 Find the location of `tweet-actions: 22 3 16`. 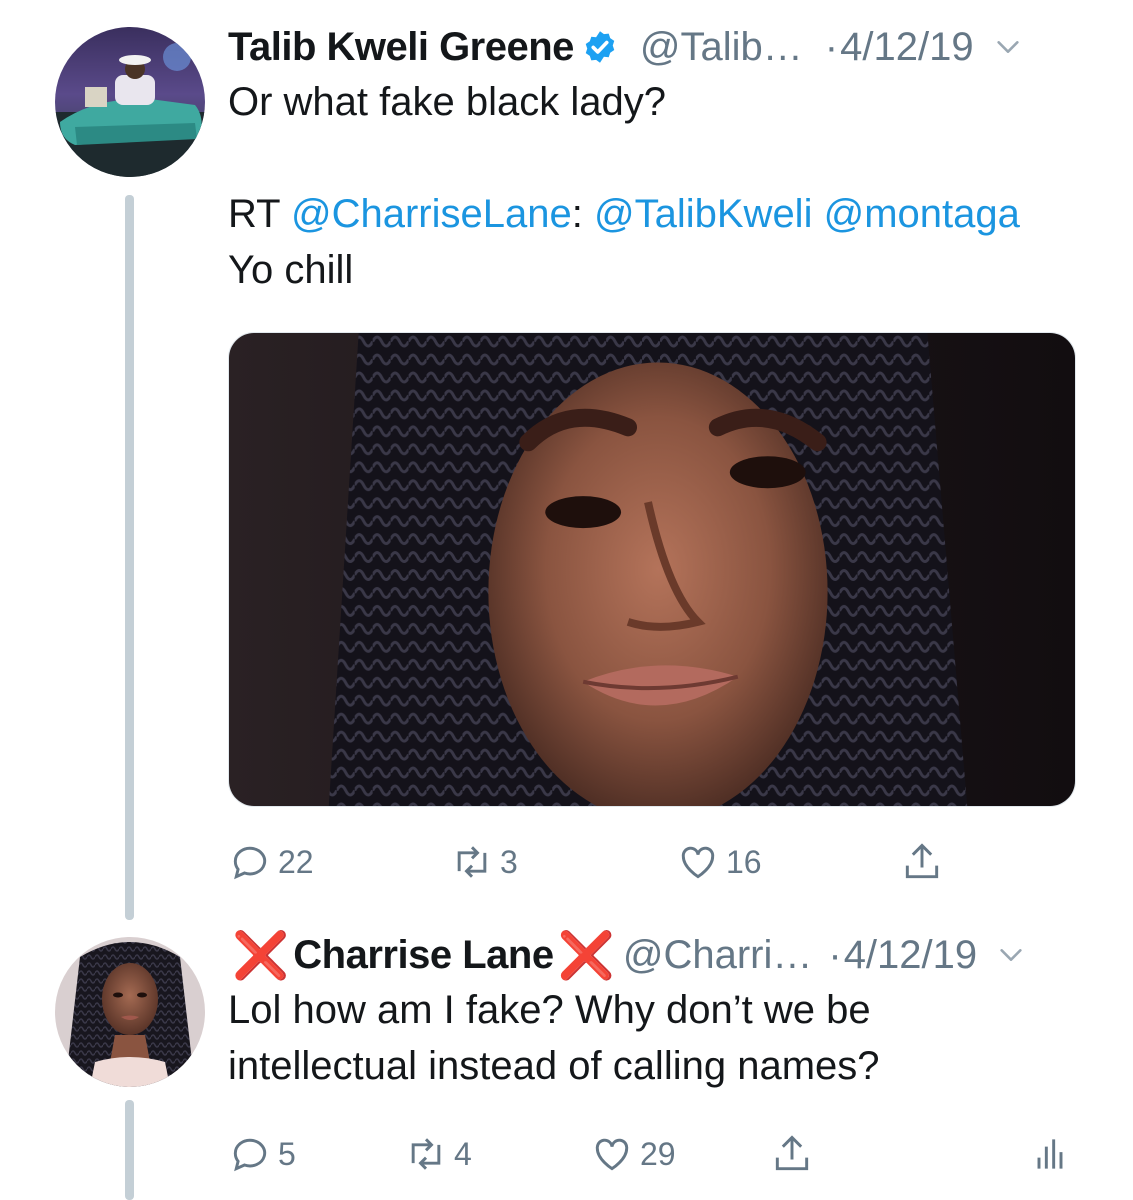

tweet-actions: 22 3 16 is located at coordinates (660, 862).